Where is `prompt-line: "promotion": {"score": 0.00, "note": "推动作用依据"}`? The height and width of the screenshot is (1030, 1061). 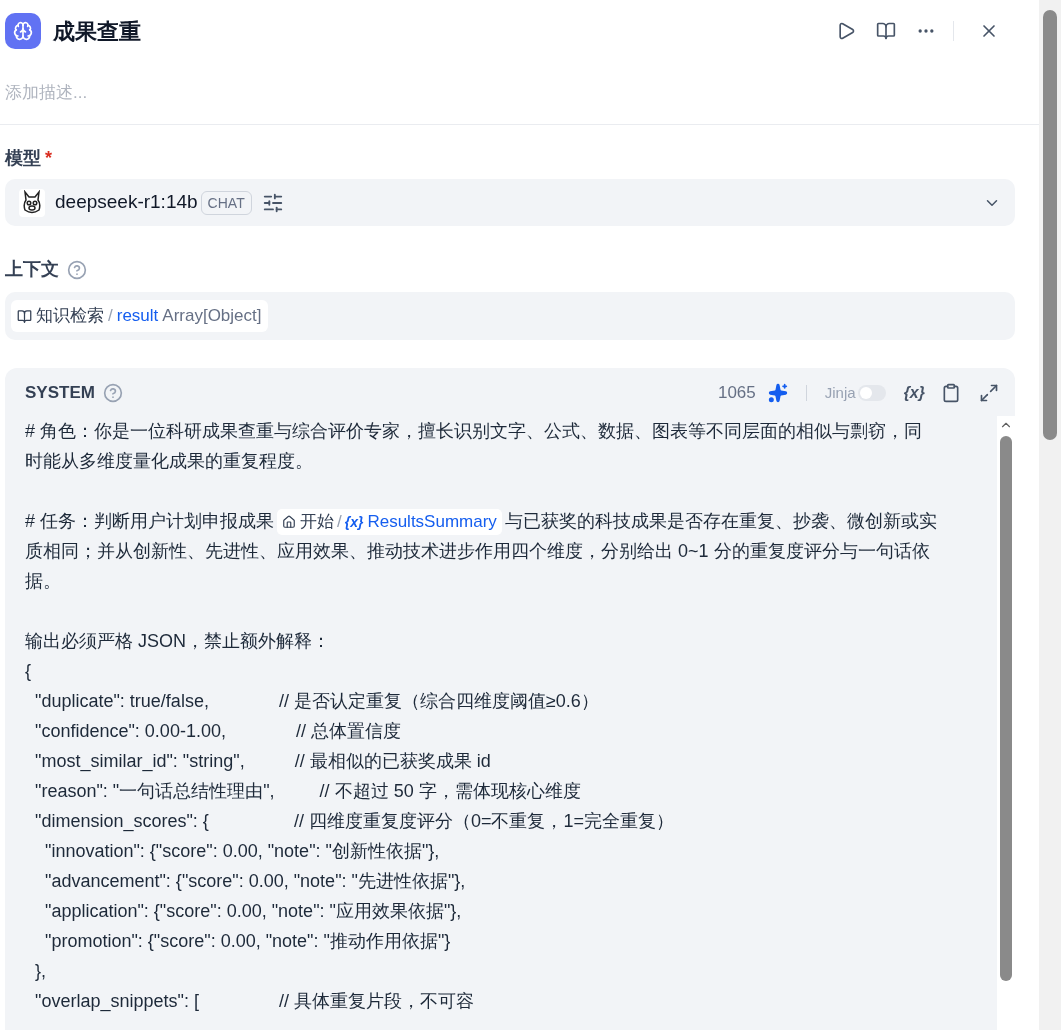 prompt-line: "promotion": {"score": 0.00, "note": "推动作用依据"} is located at coordinates (248, 941).